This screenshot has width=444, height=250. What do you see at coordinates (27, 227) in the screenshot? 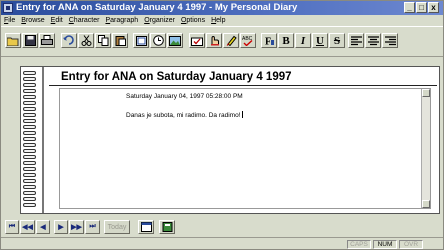
I see `back-many-button: ◀◀` at bounding box center [27, 227].